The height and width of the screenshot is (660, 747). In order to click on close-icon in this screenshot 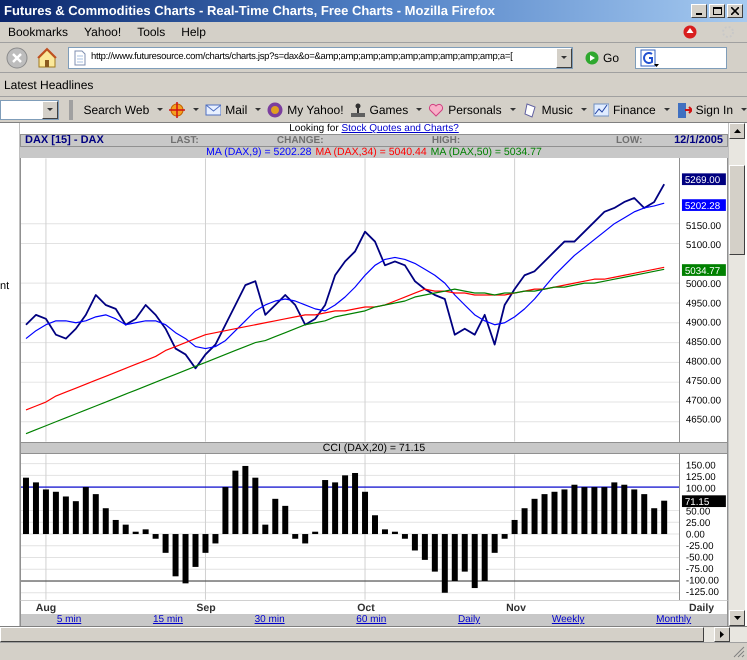, I will do `click(735, 11)`.